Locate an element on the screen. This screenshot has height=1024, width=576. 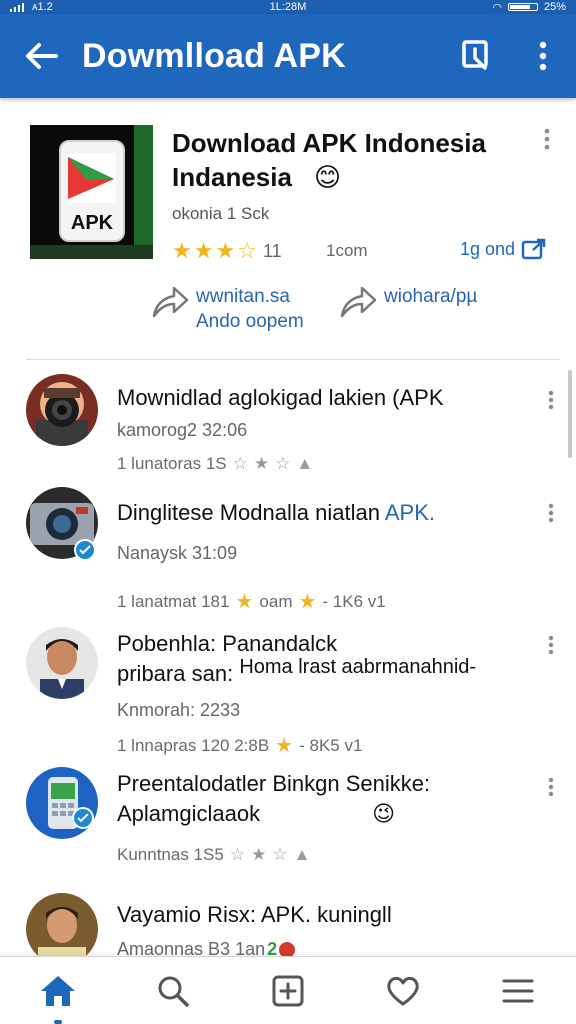
featured-rating: ★ ★ ★ ☆ 11 is located at coordinates (227, 251).